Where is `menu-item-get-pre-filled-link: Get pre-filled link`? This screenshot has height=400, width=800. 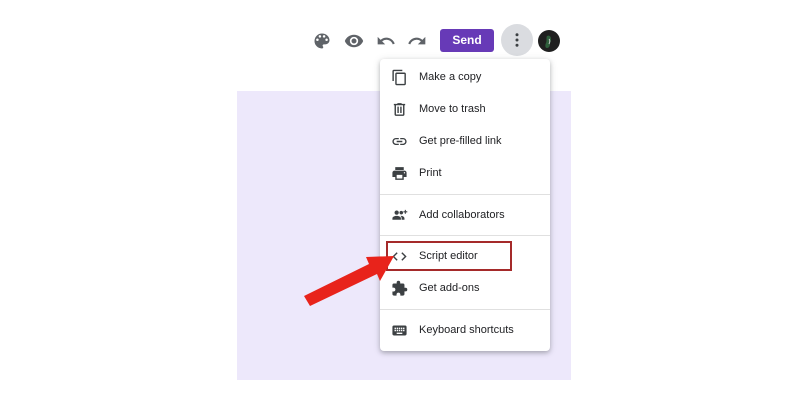
menu-item-get-pre-filled-link: Get pre-filled link is located at coordinates (465, 141).